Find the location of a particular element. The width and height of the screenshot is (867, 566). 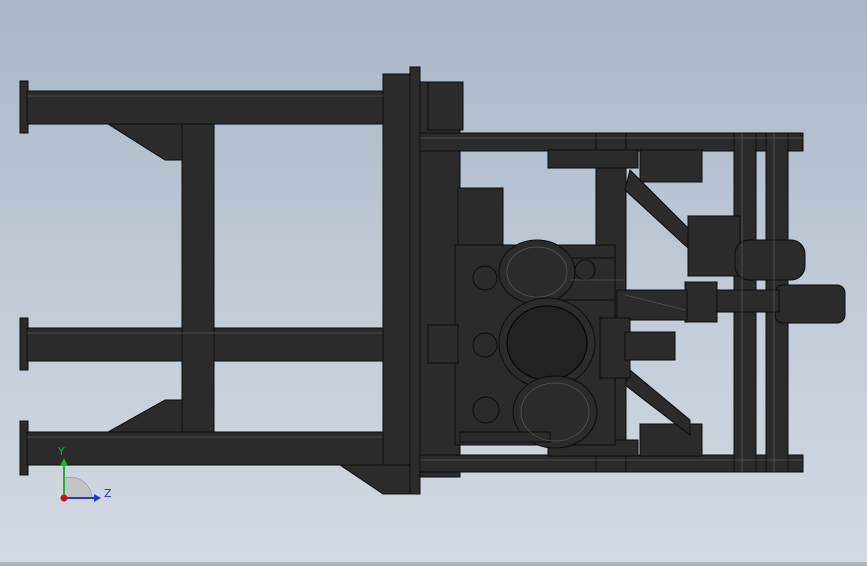

z-axis-arrow is located at coordinates (97, 498).